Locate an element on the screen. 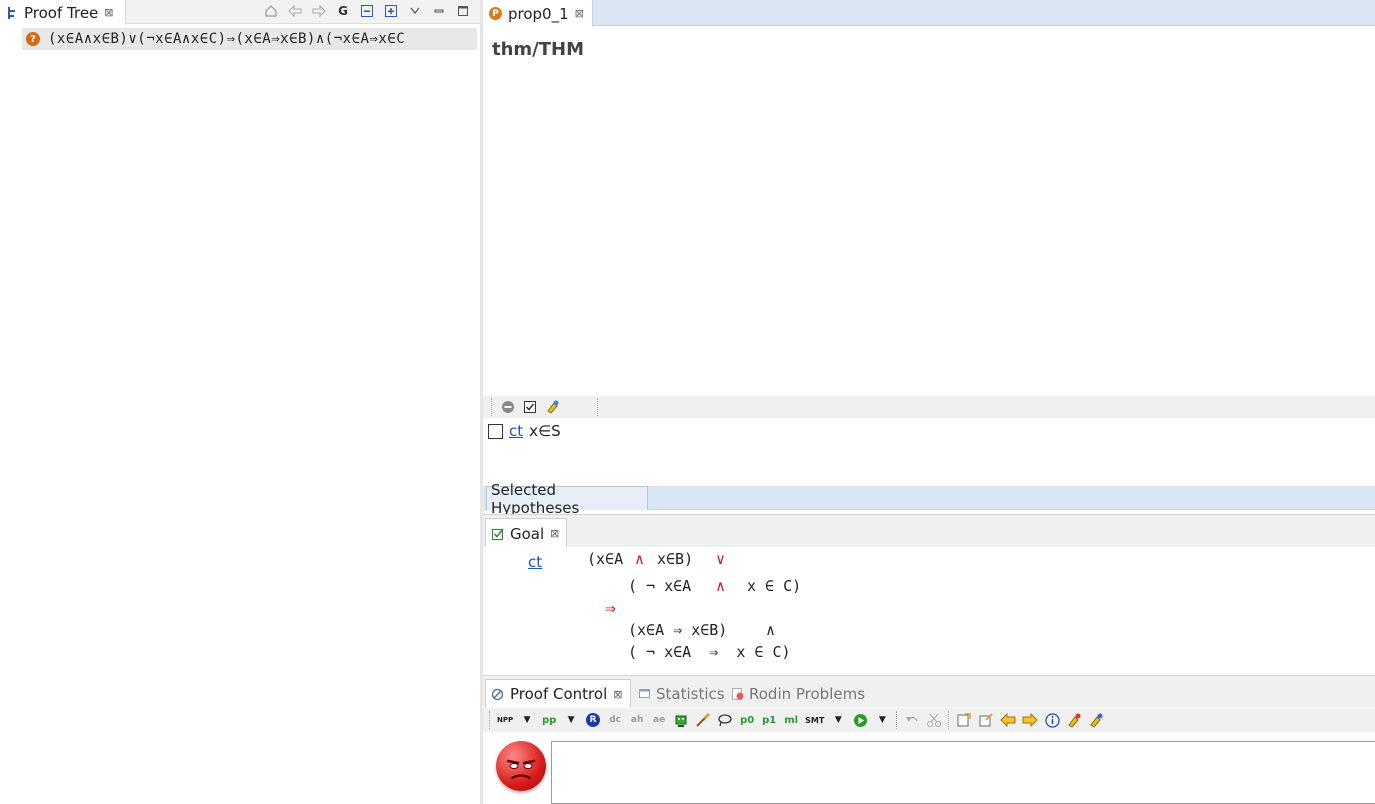  goal-text: x ∈ C) is located at coordinates (774, 586).